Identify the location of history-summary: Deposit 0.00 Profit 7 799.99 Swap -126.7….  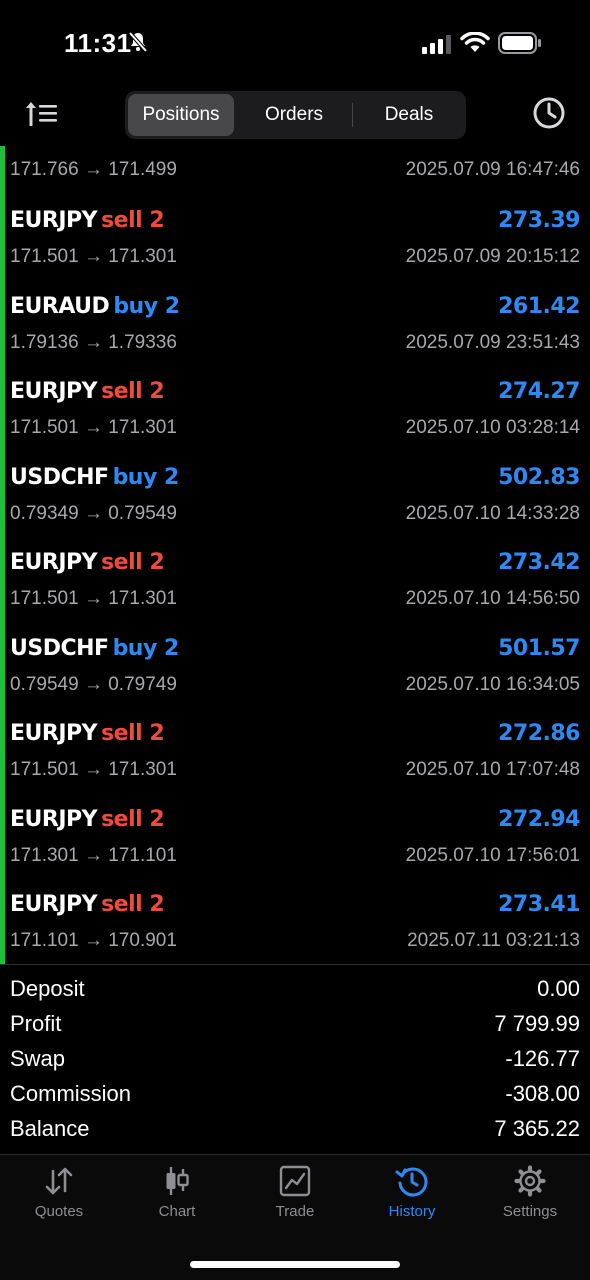
(295, 1060).